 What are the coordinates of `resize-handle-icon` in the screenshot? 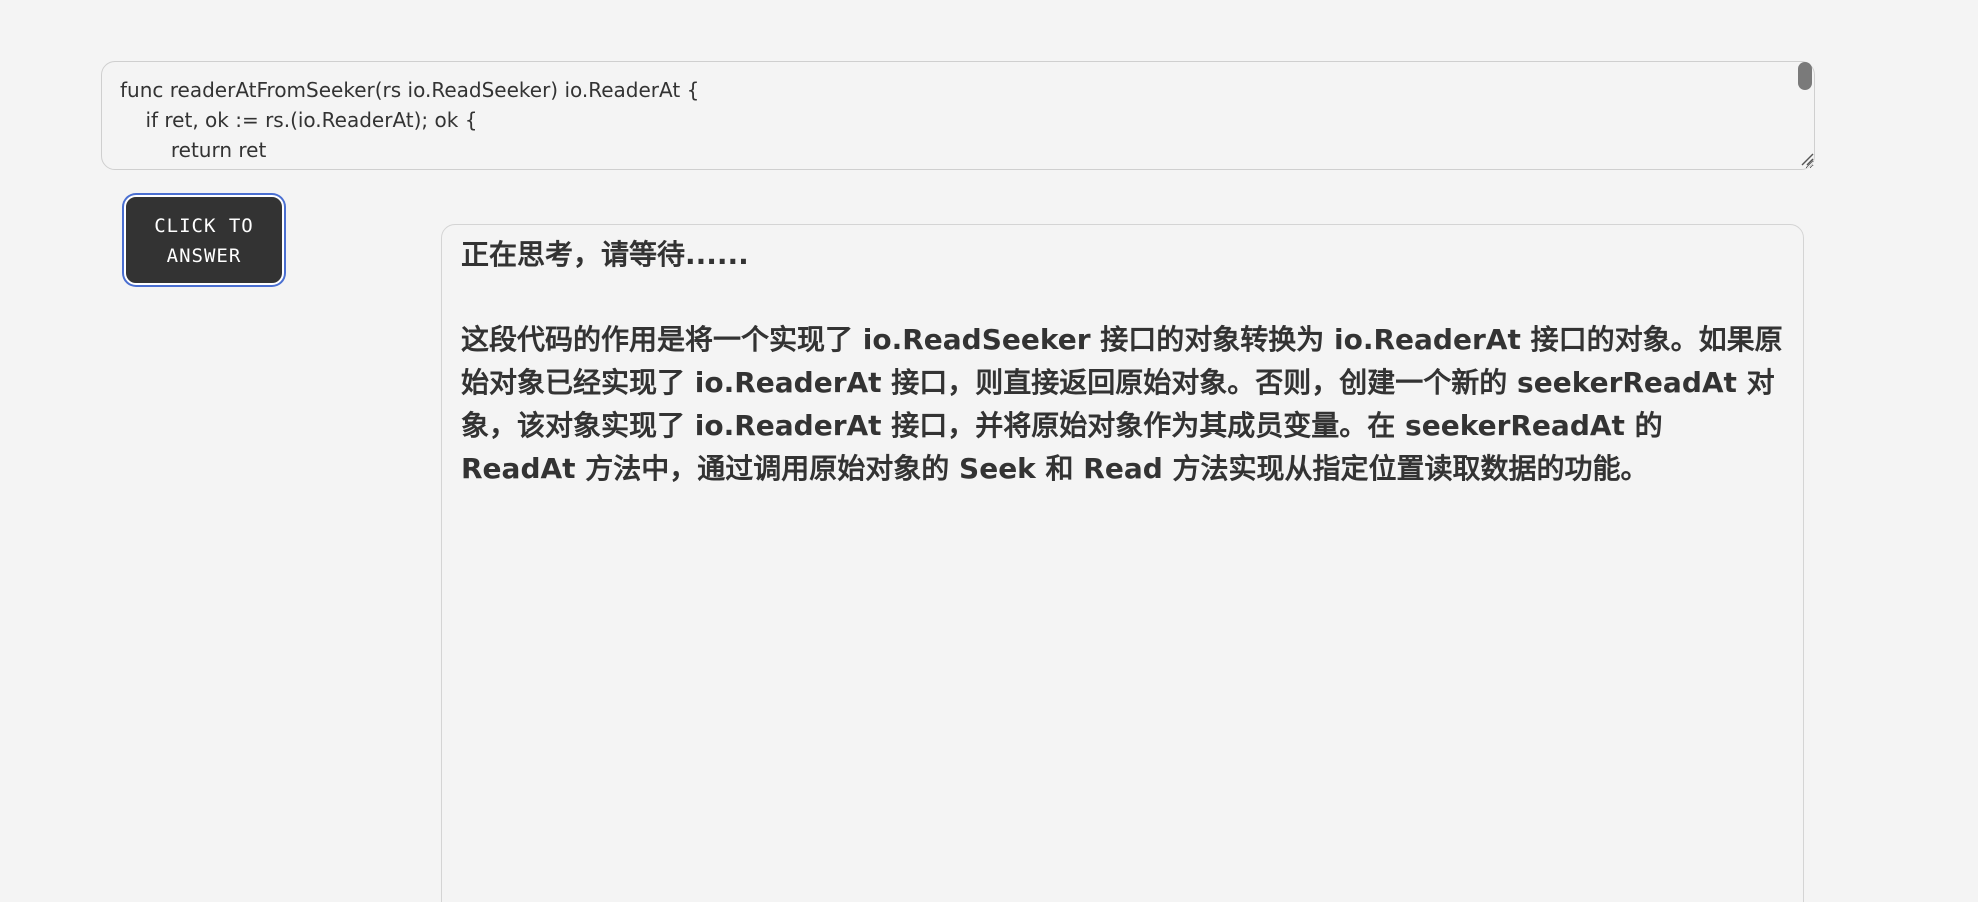 It's located at (1807, 159).